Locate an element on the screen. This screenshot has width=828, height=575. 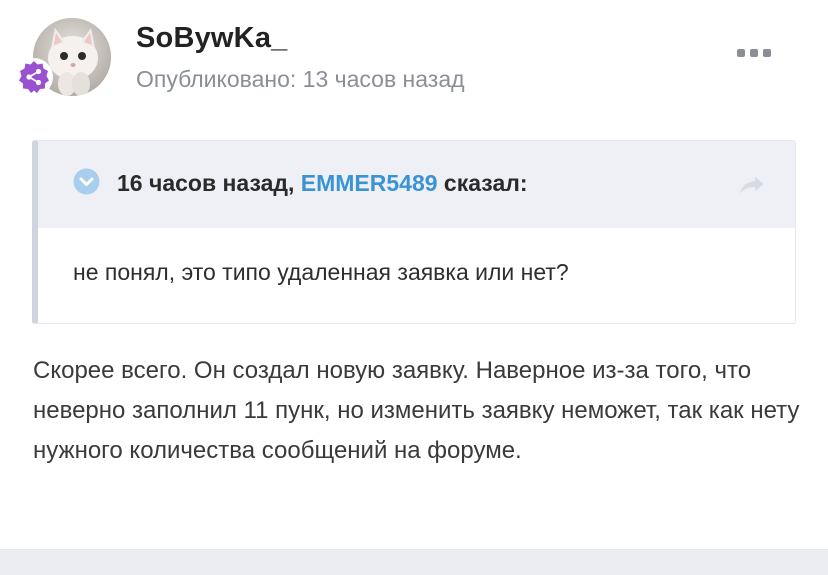
share-network-icon is located at coordinates (34, 77).